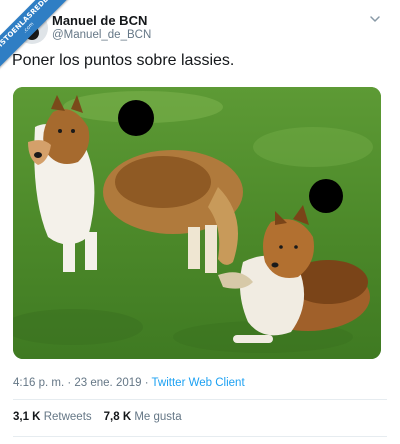 The width and height of the screenshot is (400, 444). I want to click on client-link: Twitter Web Client, so click(198, 383).